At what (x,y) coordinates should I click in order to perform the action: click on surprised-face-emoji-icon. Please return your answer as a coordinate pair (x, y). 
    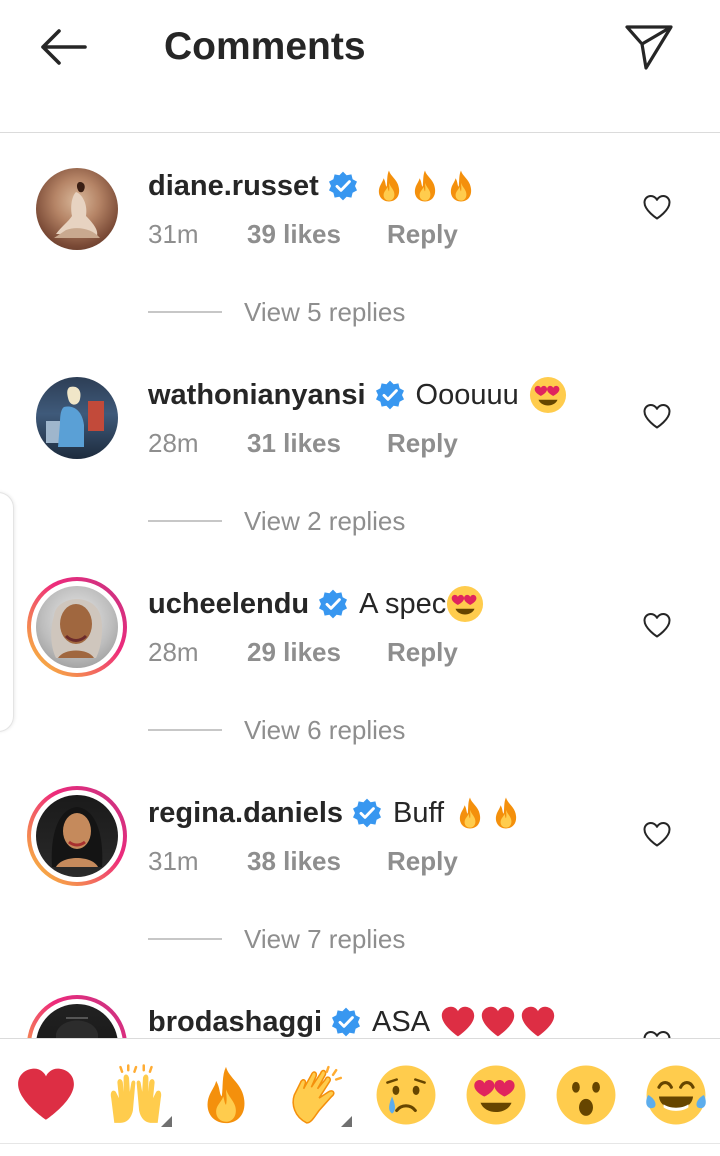
    Looking at the image, I should click on (586, 1095).